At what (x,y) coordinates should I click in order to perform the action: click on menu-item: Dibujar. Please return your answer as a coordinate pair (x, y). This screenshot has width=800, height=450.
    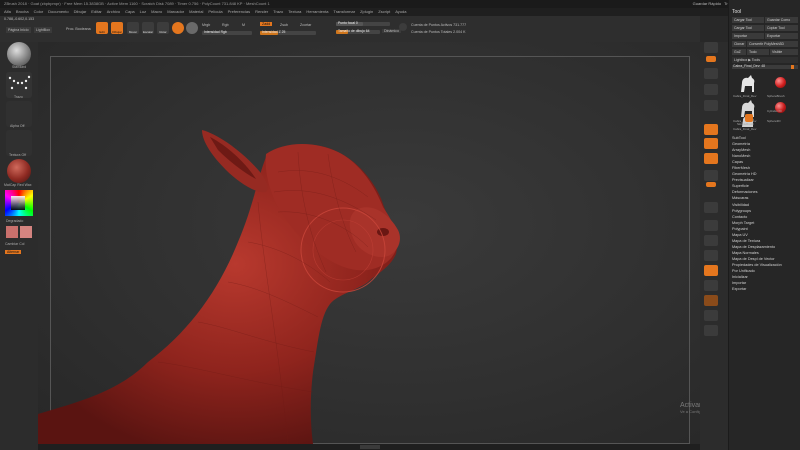
    Looking at the image, I should click on (80, 12).